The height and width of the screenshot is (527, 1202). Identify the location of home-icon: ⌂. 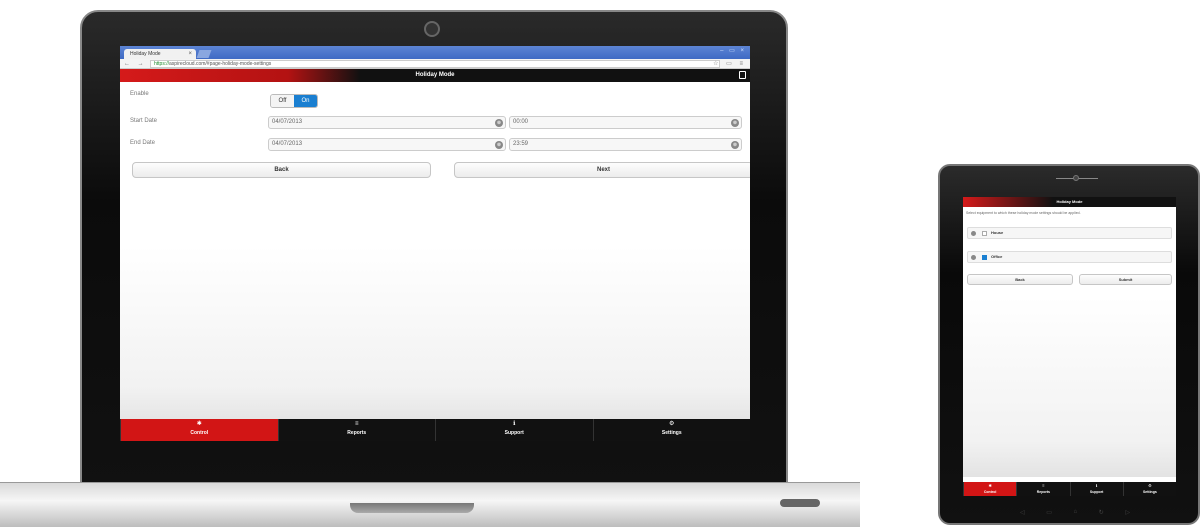
(1075, 513).